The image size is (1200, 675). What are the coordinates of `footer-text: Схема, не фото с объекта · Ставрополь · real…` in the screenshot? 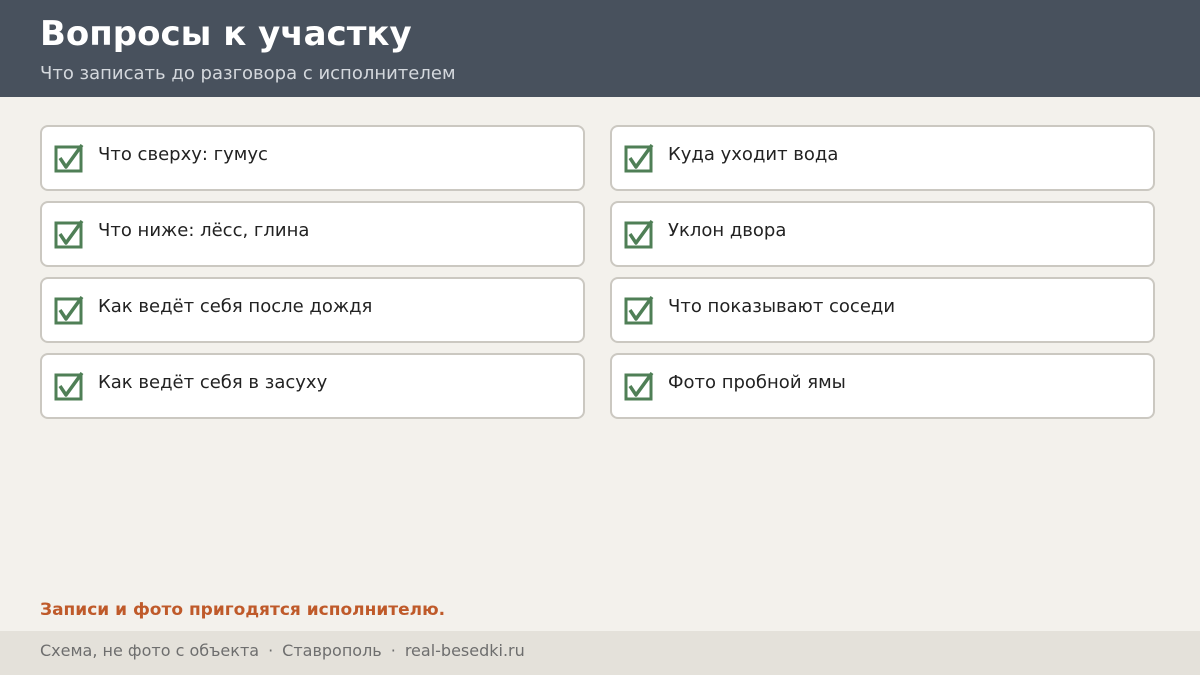 It's located at (282, 650).